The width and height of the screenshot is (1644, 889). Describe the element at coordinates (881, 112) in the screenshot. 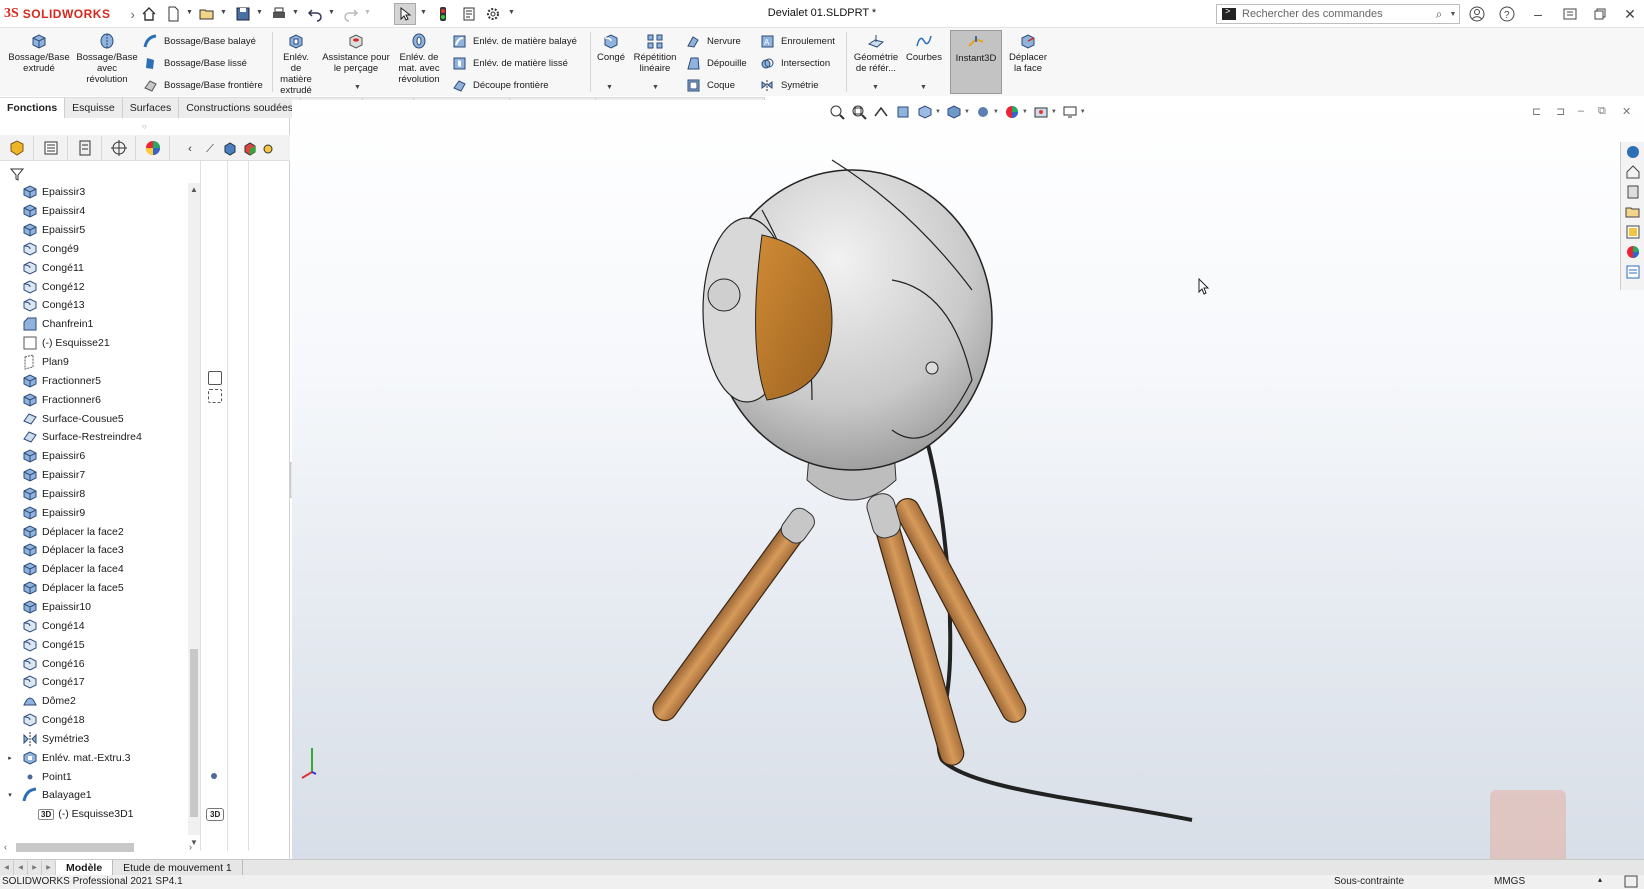

I see `previous-view-icon` at that location.